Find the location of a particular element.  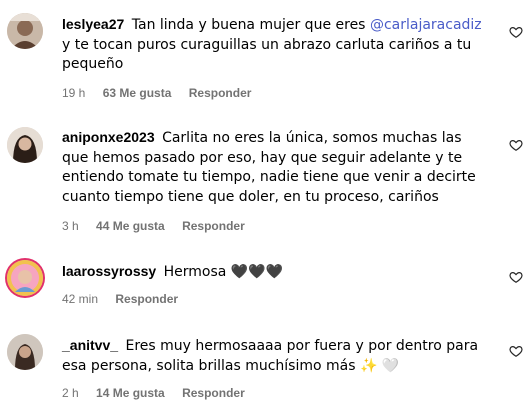

comment-like-count: 63 Me gusta is located at coordinates (137, 93).